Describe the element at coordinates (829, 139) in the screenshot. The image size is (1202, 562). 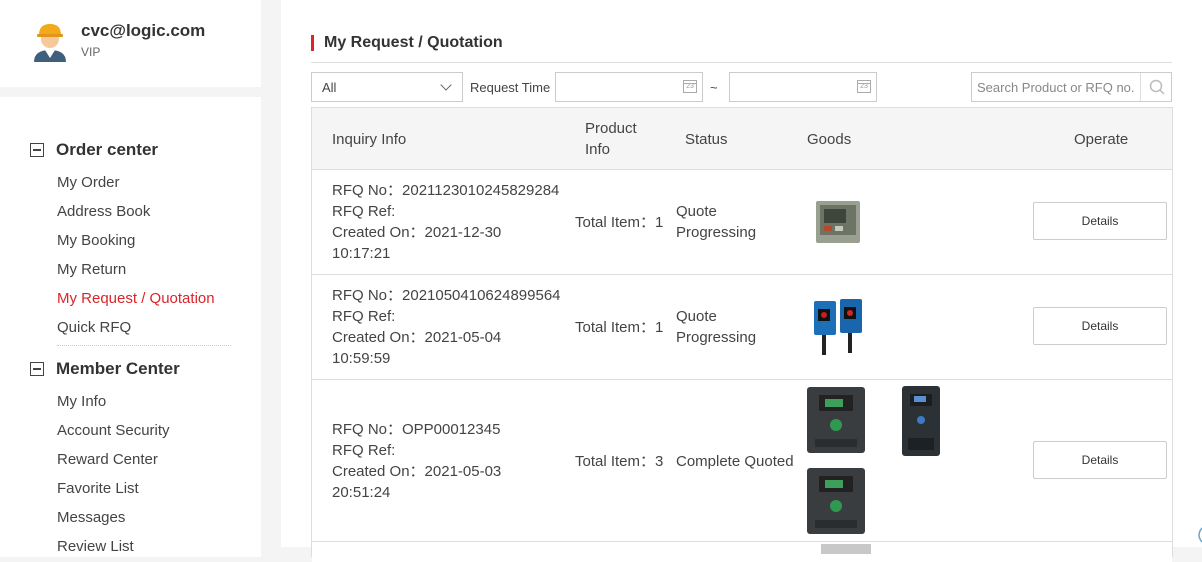
I see `header-goods: Goods` at that location.